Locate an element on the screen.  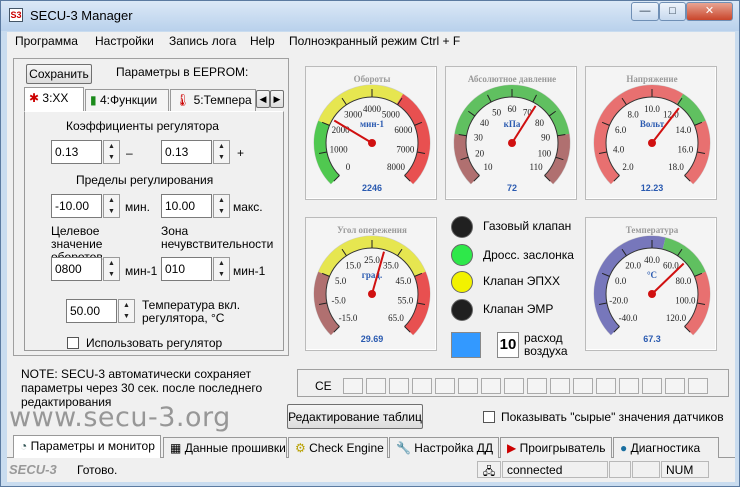
coef-plus: + is located at coordinates (241, 153).